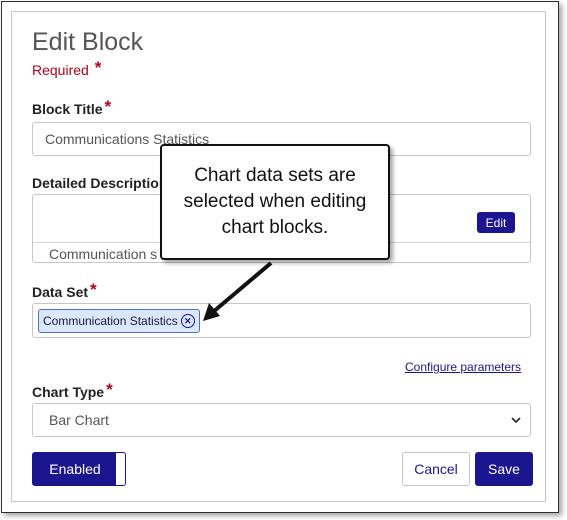 The height and width of the screenshot is (520, 567). Describe the element at coordinates (504, 469) in the screenshot. I see `save-button: Save` at that location.